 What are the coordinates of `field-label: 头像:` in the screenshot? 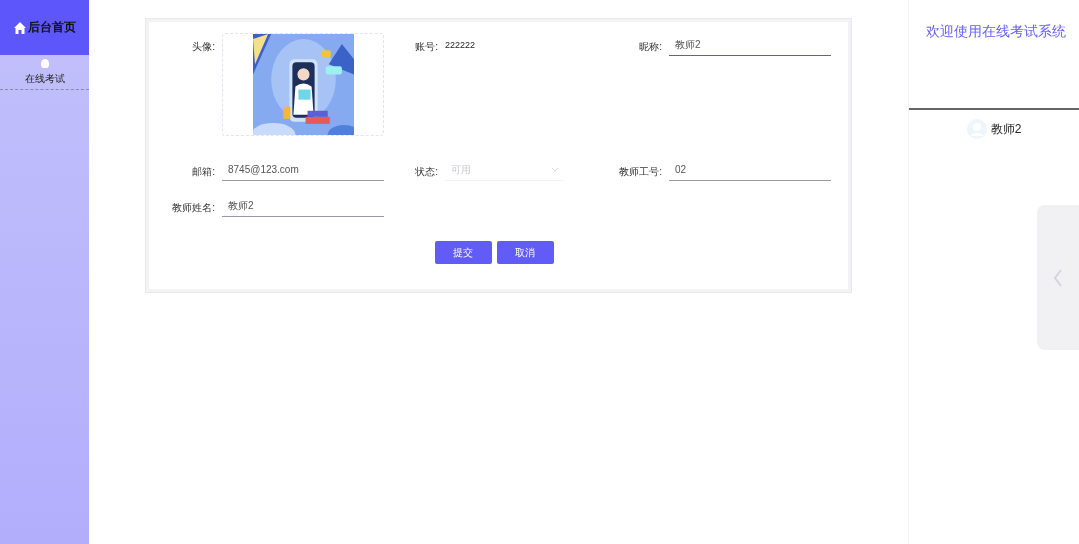 It's located at (203, 47).